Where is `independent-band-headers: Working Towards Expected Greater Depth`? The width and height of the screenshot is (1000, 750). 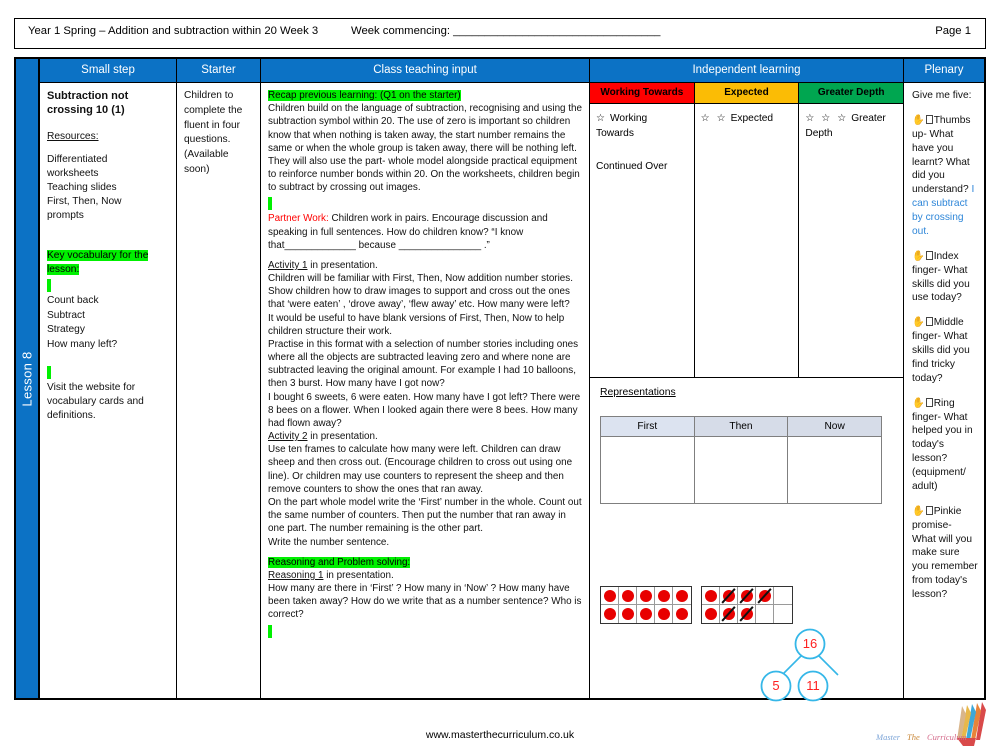
independent-band-headers: Working Towards Expected Greater Depth is located at coordinates (747, 93).